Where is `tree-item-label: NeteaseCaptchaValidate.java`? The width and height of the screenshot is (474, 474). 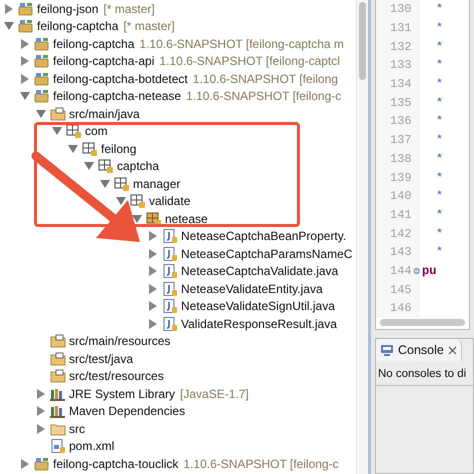 tree-item-label: NeteaseCaptchaValidate.java is located at coordinates (259, 271).